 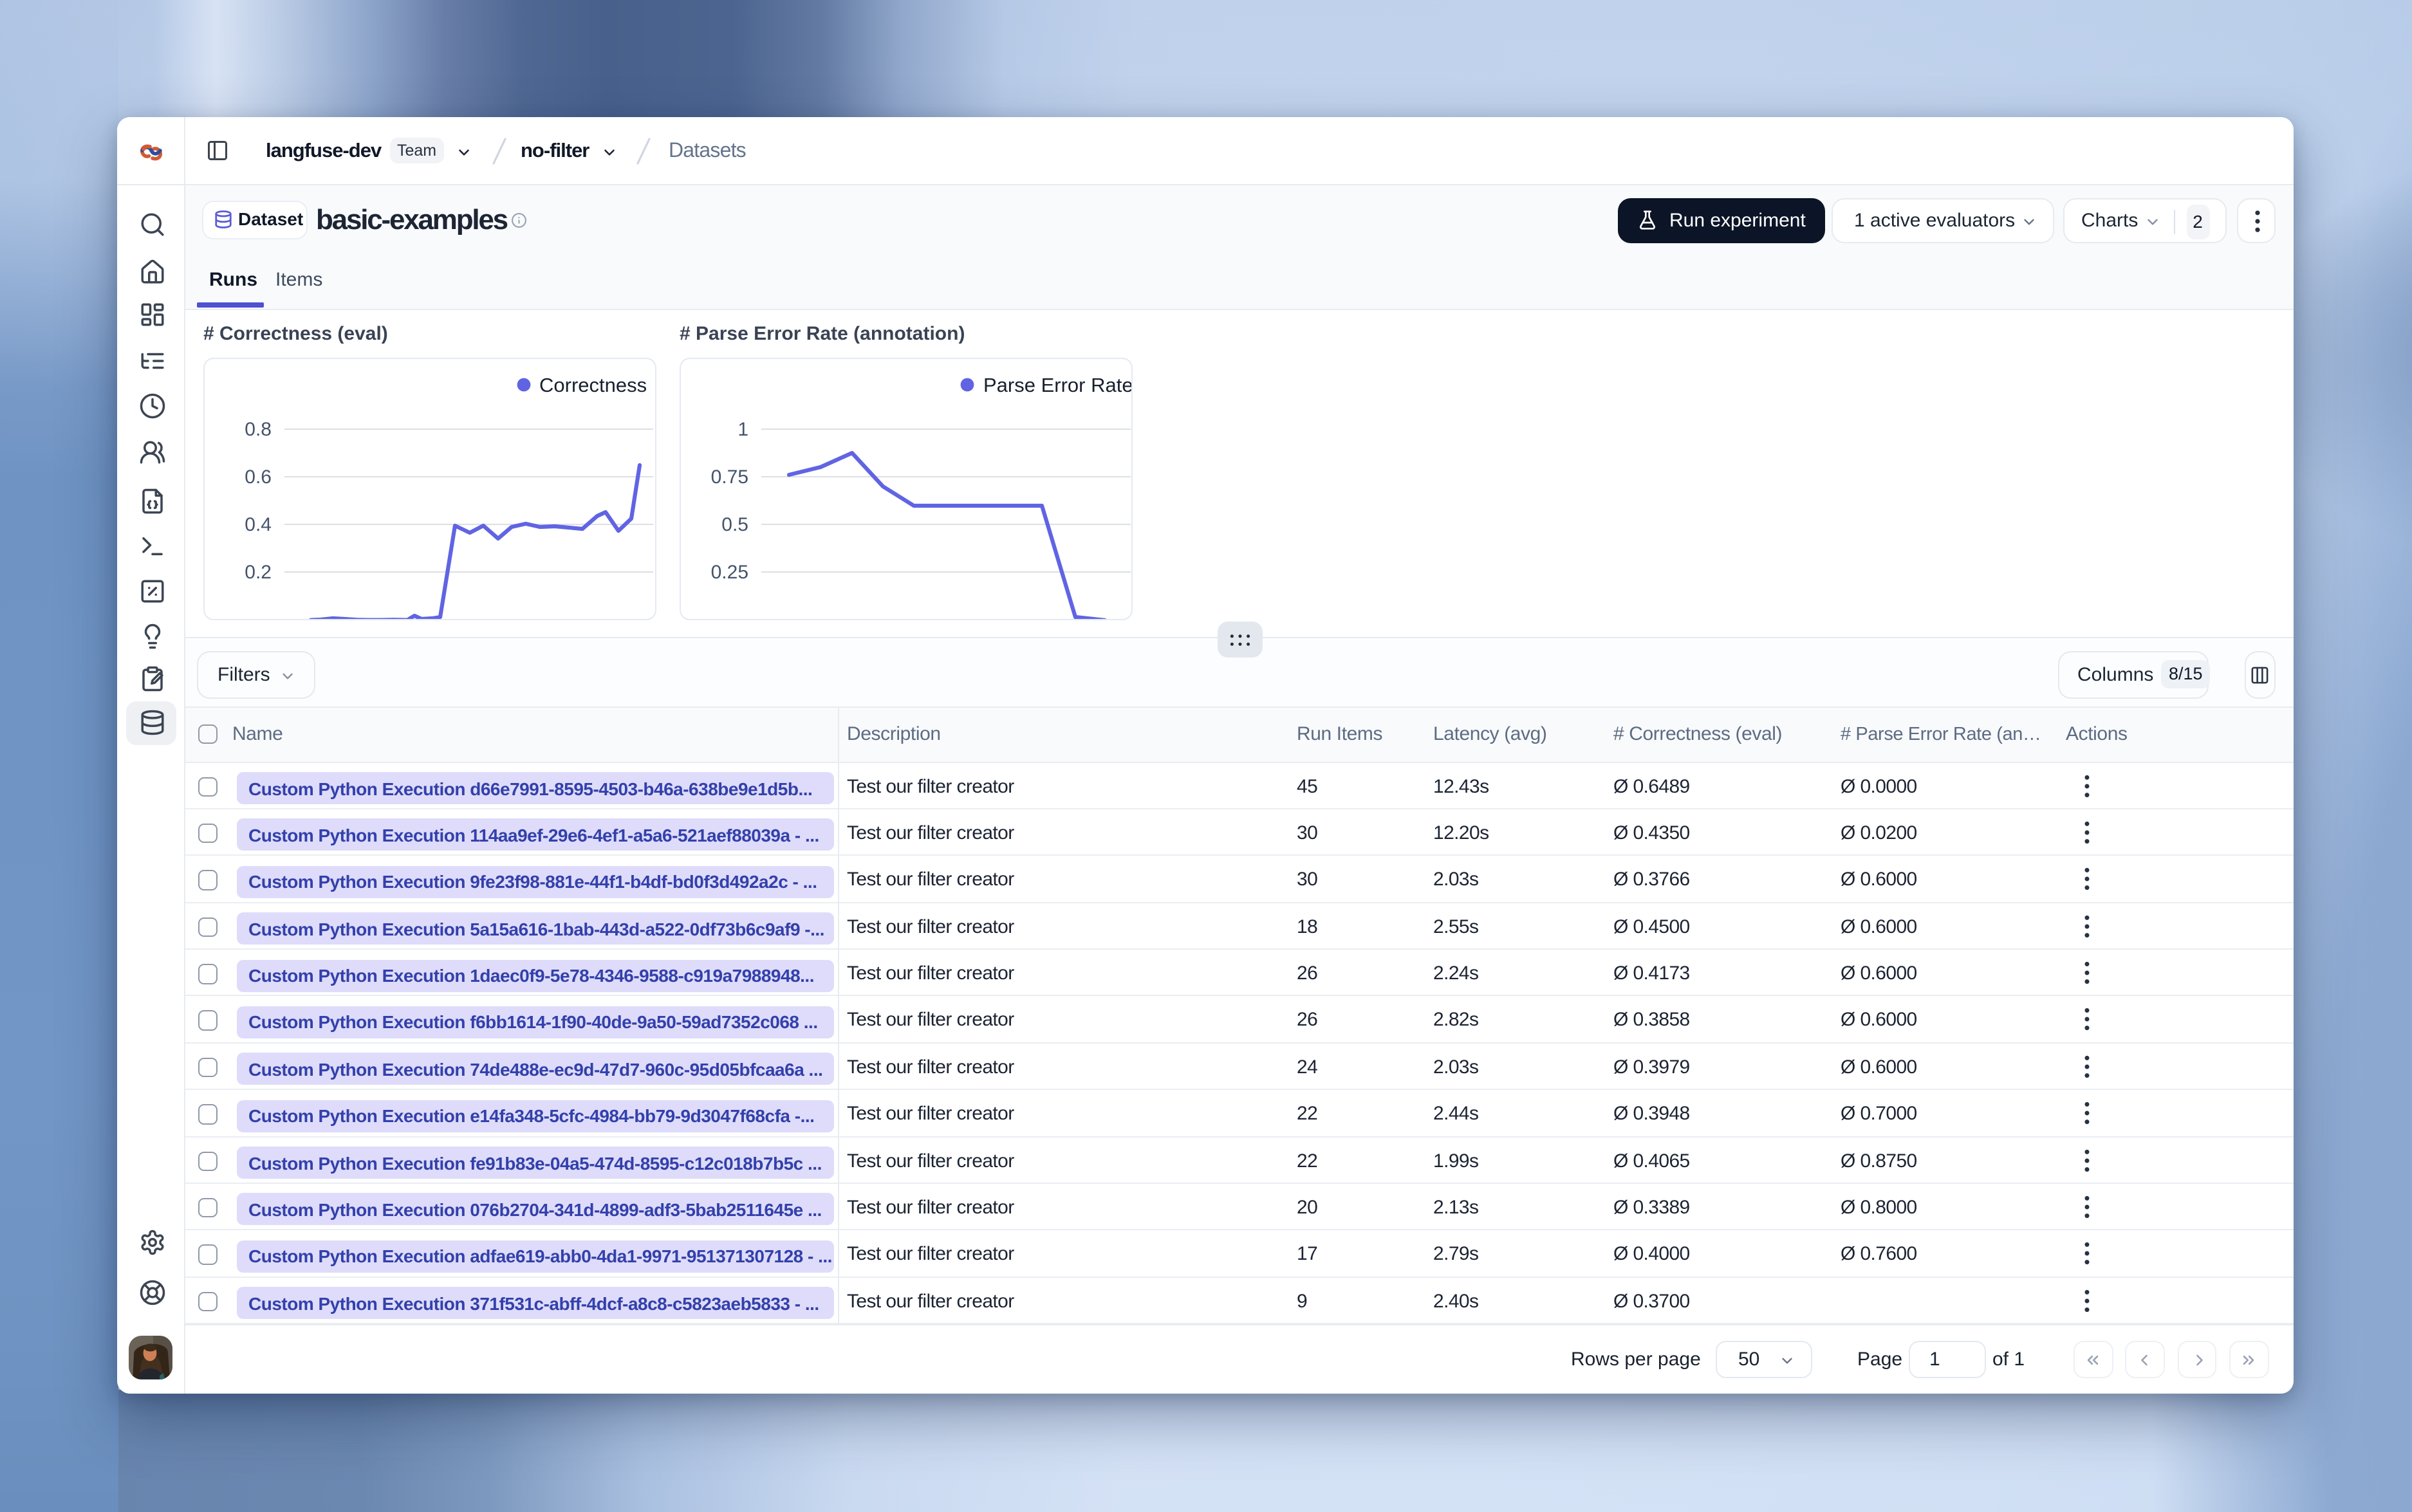 I want to click on svg-text: 0.4, so click(x=258, y=524).